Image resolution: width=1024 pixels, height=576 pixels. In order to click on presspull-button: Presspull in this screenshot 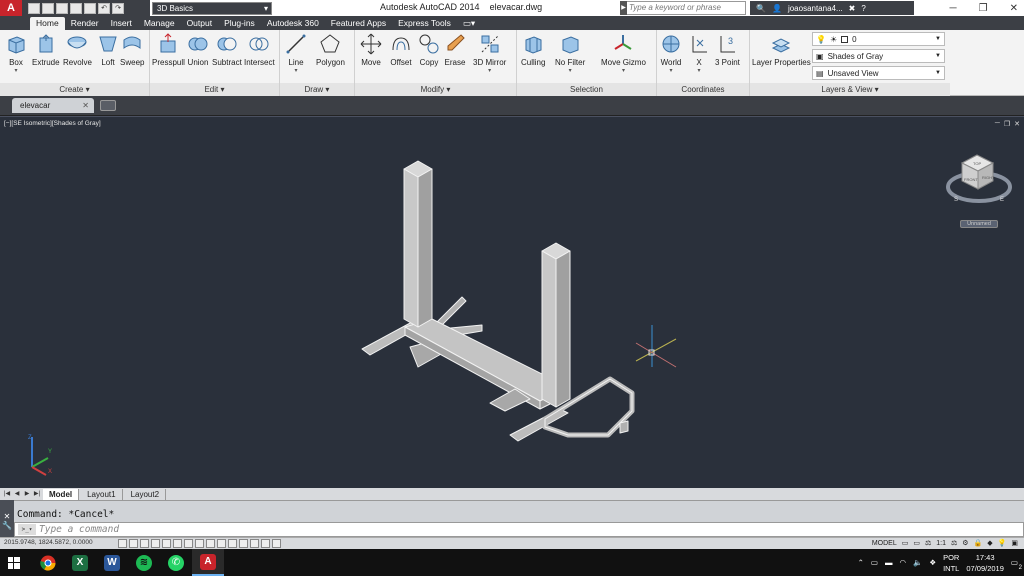, I will do `click(168, 49)`.